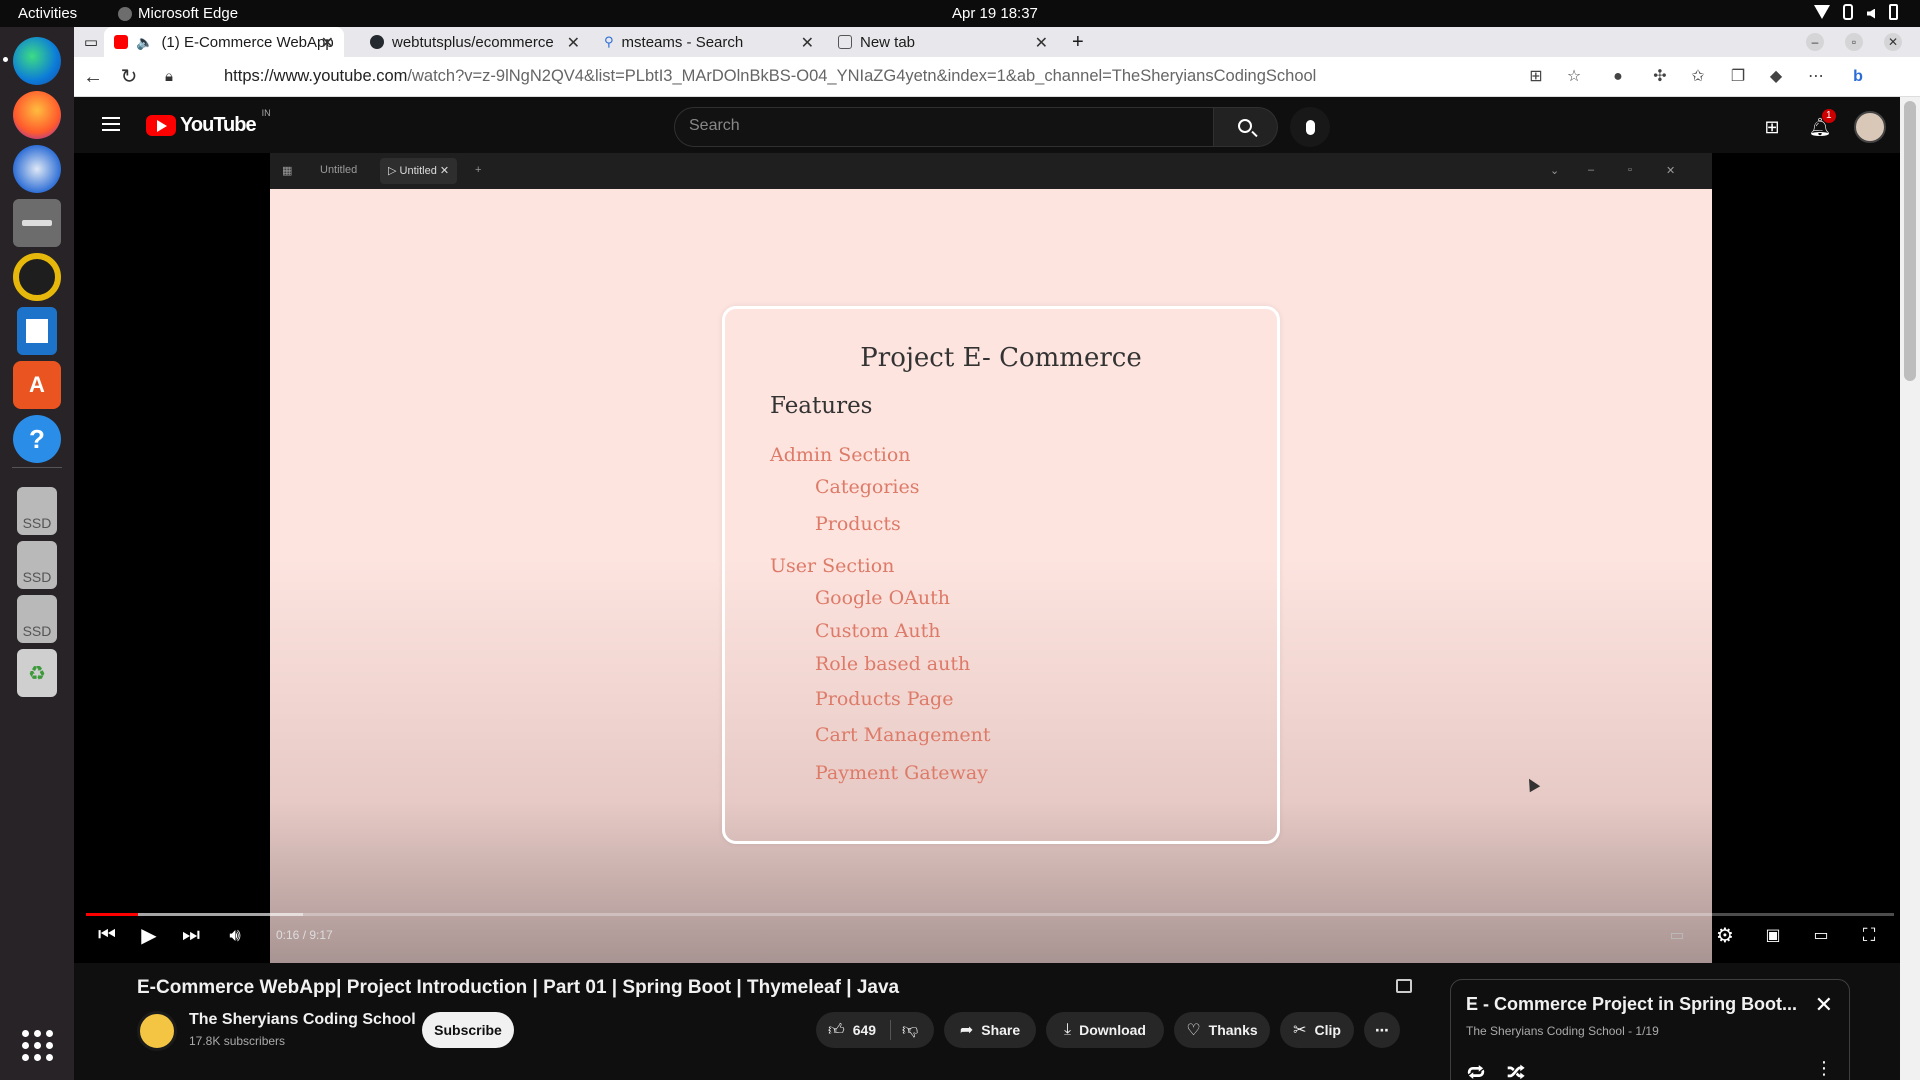 The height and width of the screenshot is (1080, 1920). Describe the element at coordinates (1856, 12) in the screenshot. I see `system-tray` at that location.